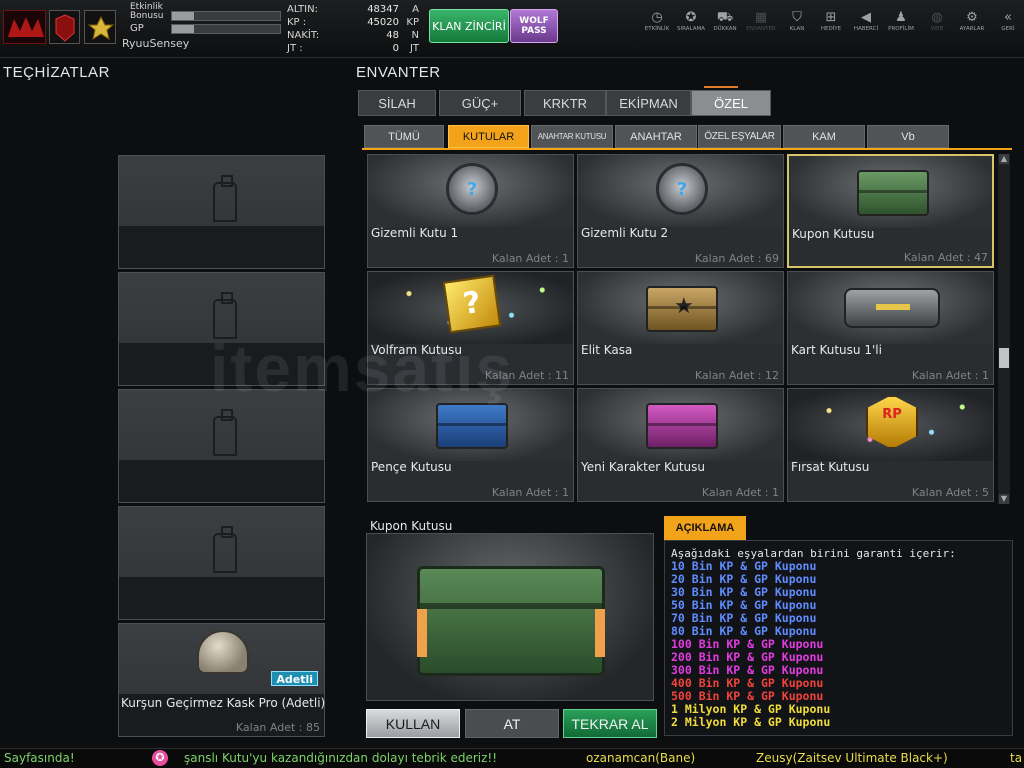  What do you see at coordinates (223, 652) in the screenshot?
I see `helmet-icon` at bounding box center [223, 652].